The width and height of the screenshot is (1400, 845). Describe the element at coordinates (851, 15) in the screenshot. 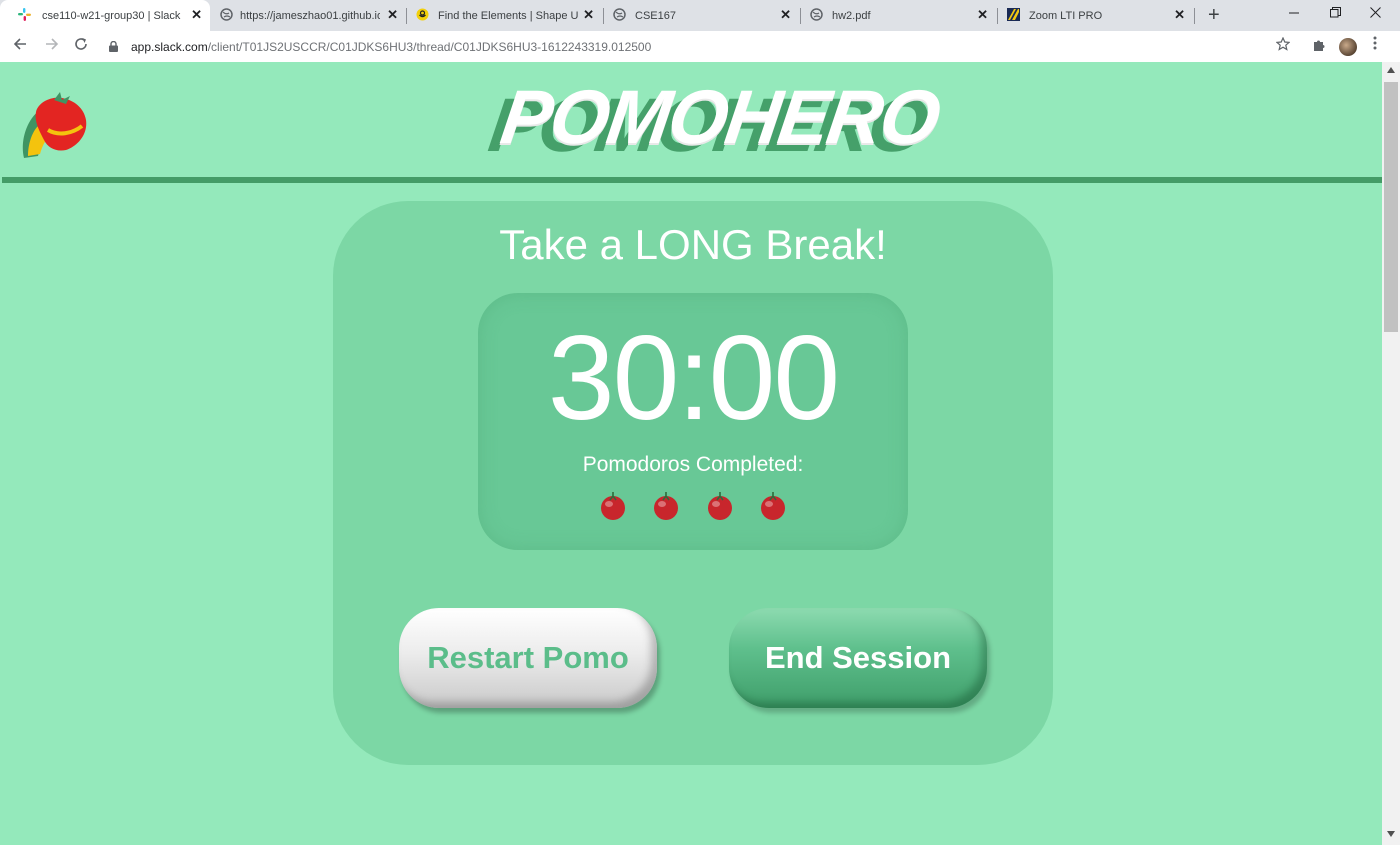

I see `tab-title: hw2.pdf` at that location.